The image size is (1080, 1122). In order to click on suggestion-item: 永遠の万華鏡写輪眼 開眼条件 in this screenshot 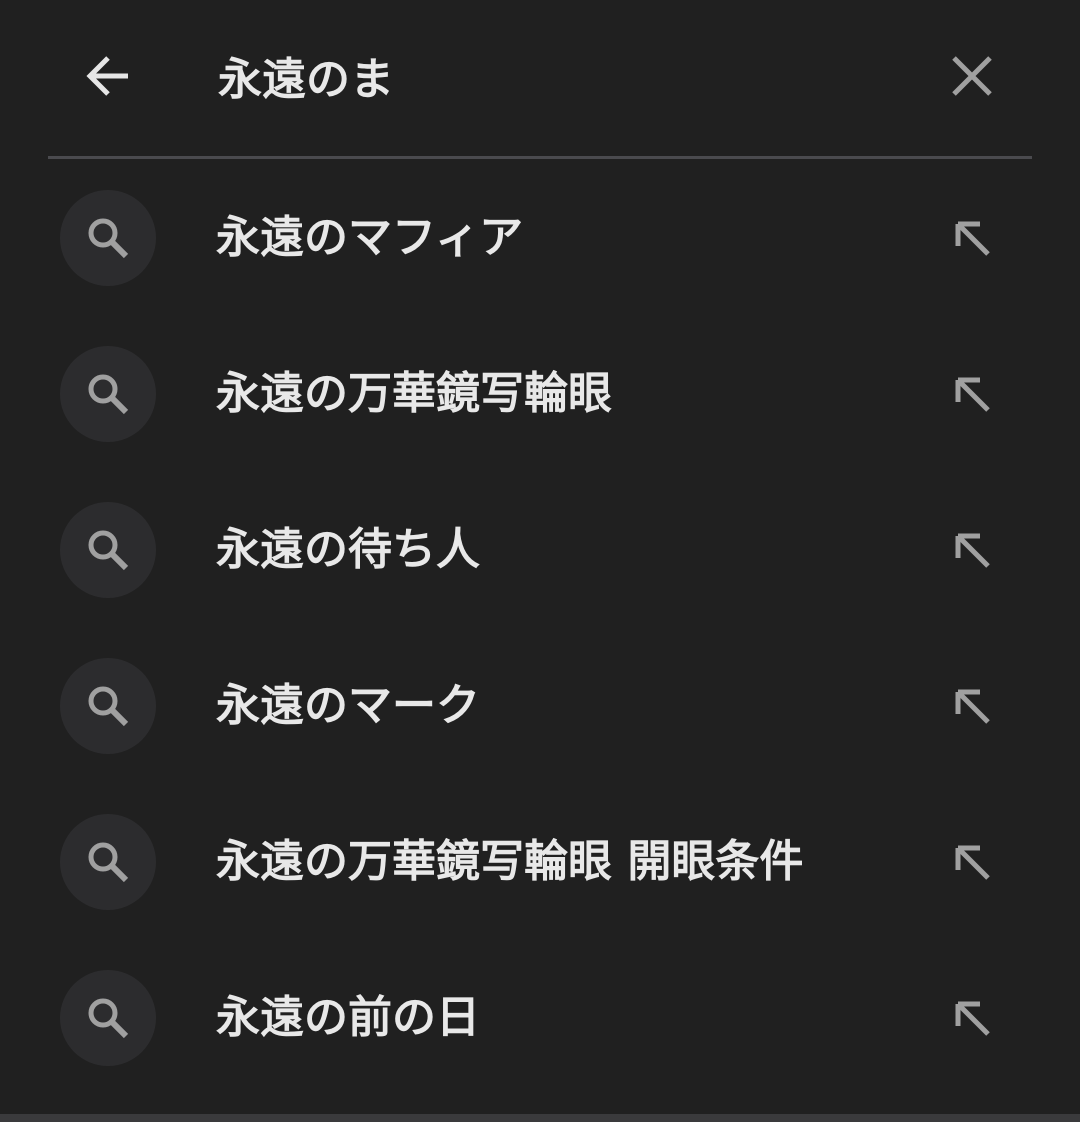, I will do `click(540, 862)`.